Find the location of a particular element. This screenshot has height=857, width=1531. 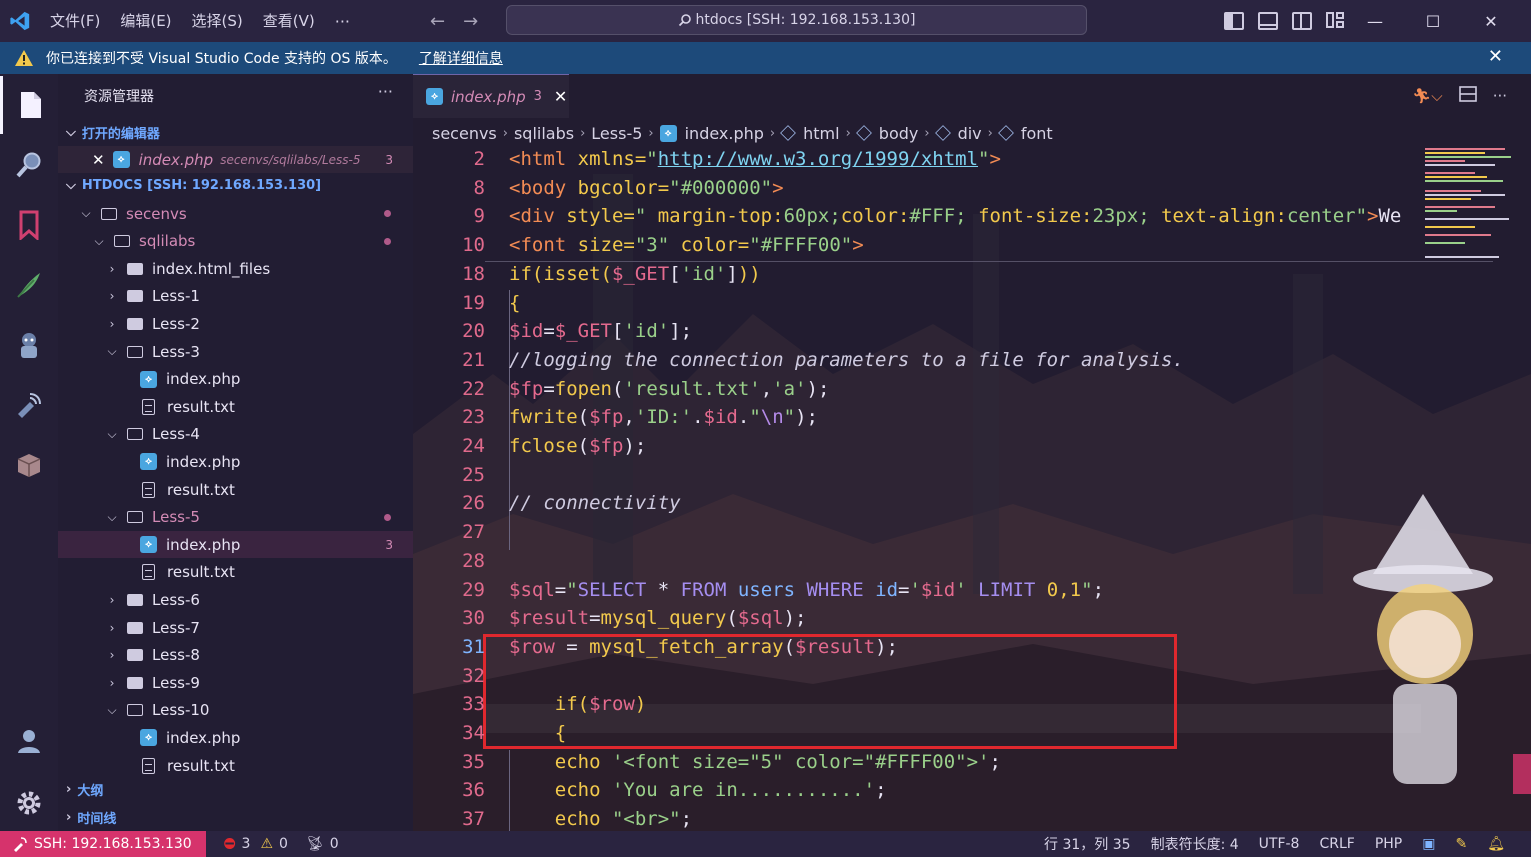

minimize-icon: — is located at coordinates (1375, 21).